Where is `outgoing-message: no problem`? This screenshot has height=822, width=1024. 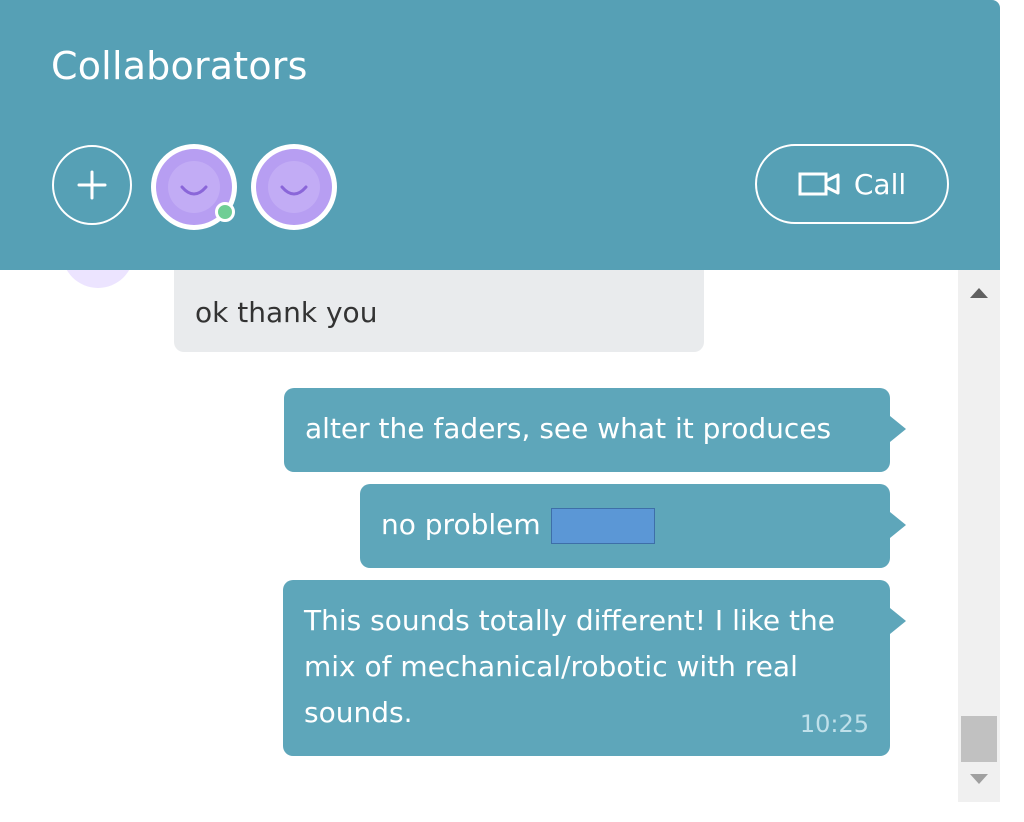
outgoing-message: no problem is located at coordinates (633, 526).